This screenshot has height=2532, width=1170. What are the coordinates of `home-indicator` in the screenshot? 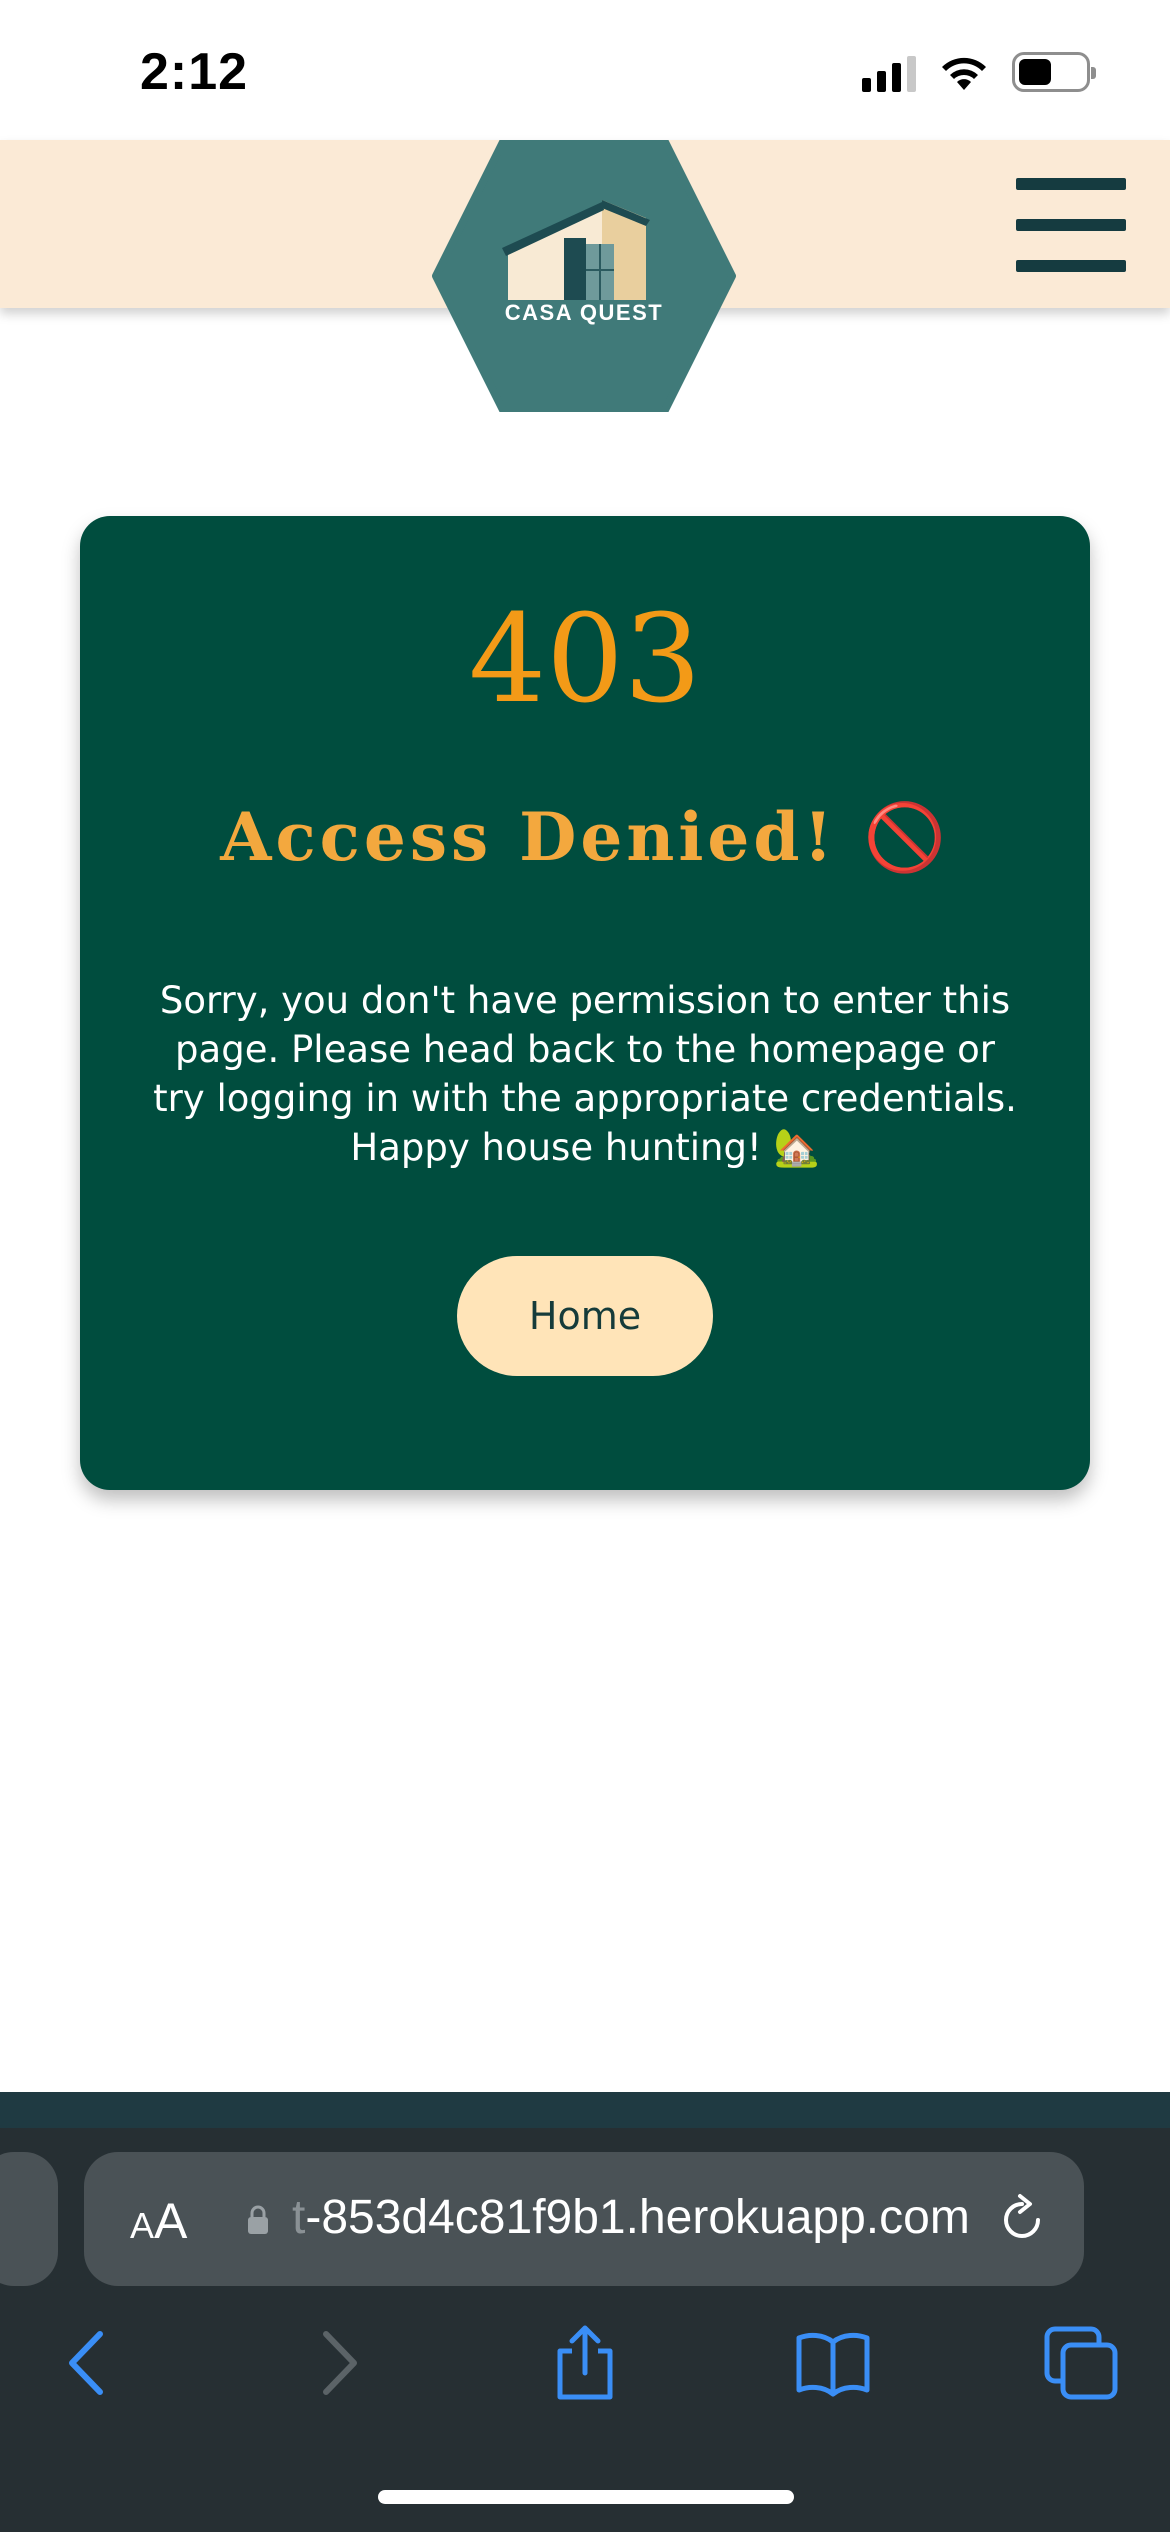 It's located at (586, 2497).